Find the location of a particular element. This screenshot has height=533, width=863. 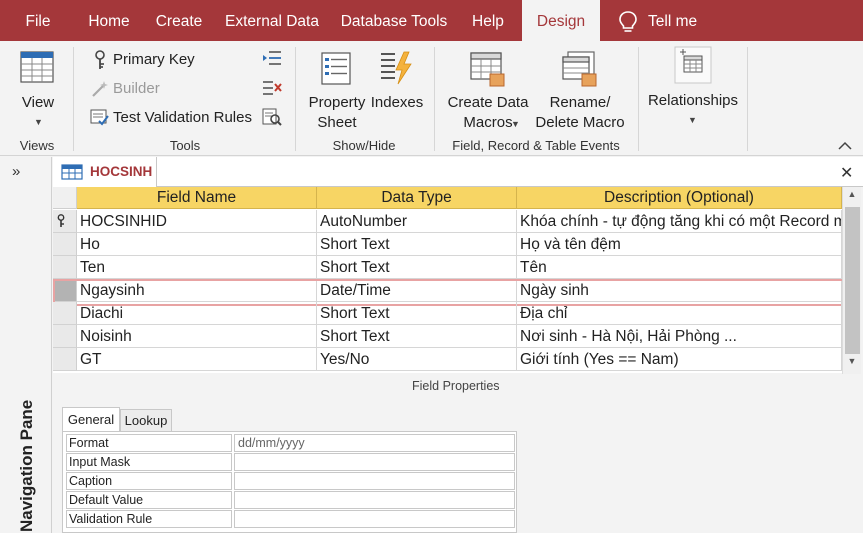

lightbulb-icon is located at coordinates (628, 21).